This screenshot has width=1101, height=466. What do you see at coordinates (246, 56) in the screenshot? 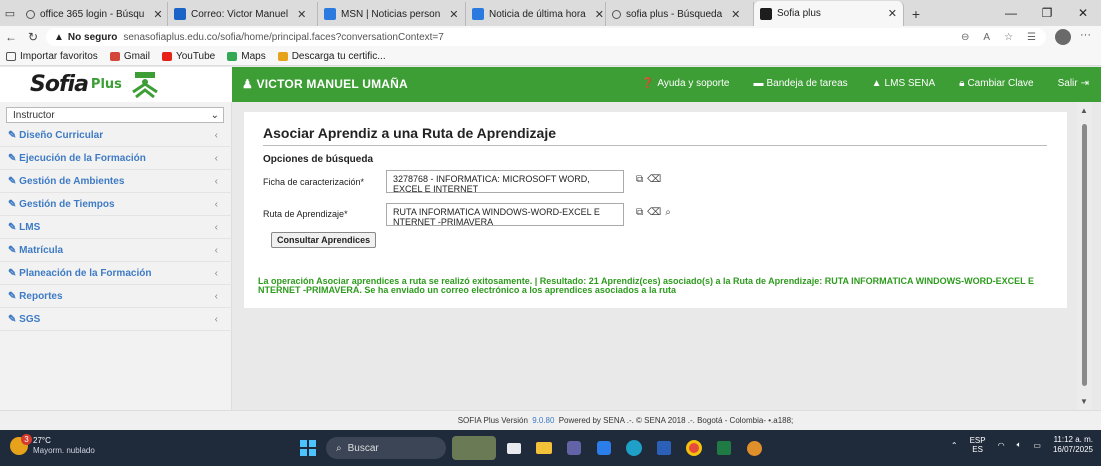
I see `bookmark-maps: Maps` at bounding box center [246, 56].